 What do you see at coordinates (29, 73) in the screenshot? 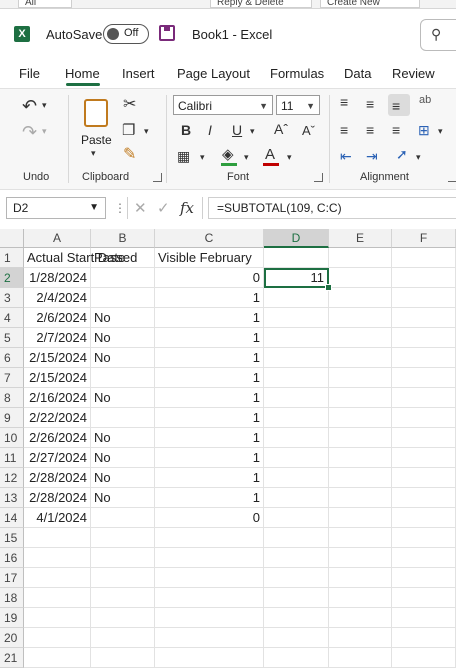
I see `tab-file: File` at bounding box center [29, 73].